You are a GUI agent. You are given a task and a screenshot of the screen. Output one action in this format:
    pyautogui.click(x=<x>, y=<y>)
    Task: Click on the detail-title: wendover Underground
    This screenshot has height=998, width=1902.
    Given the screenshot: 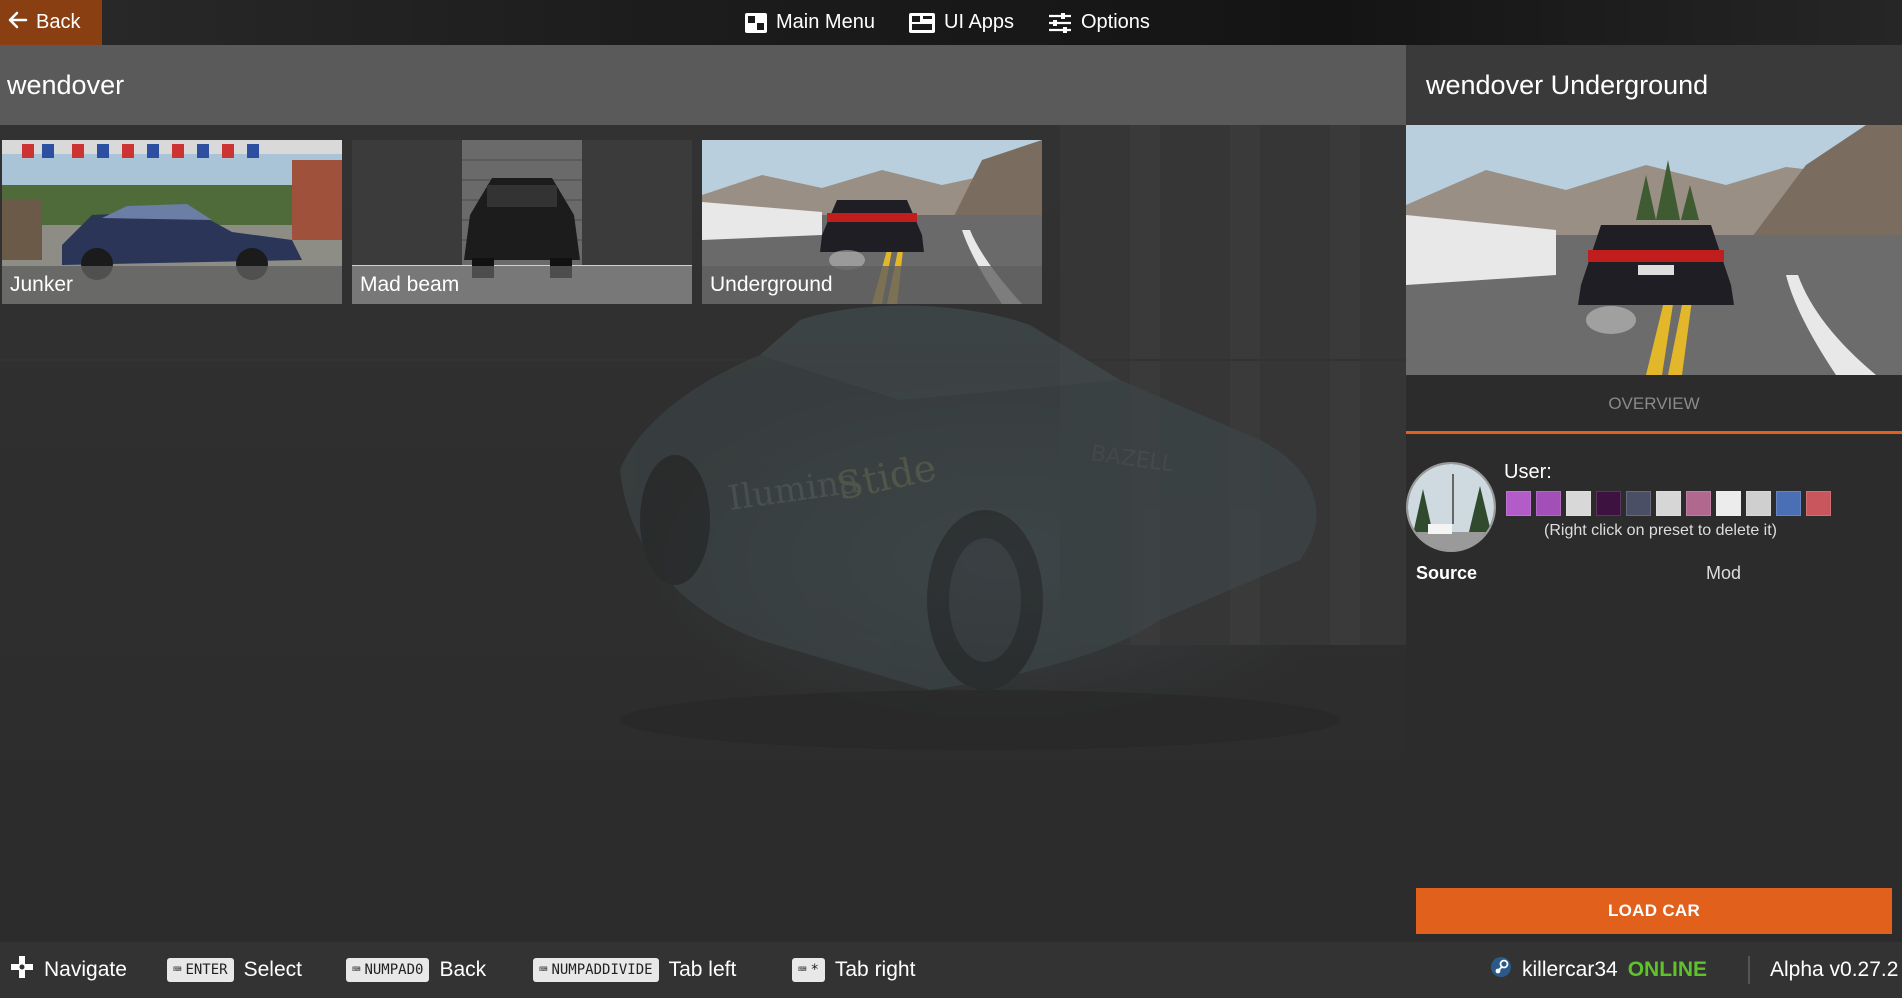 What is the action you would take?
    pyautogui.click(x=1654, y=85)
    